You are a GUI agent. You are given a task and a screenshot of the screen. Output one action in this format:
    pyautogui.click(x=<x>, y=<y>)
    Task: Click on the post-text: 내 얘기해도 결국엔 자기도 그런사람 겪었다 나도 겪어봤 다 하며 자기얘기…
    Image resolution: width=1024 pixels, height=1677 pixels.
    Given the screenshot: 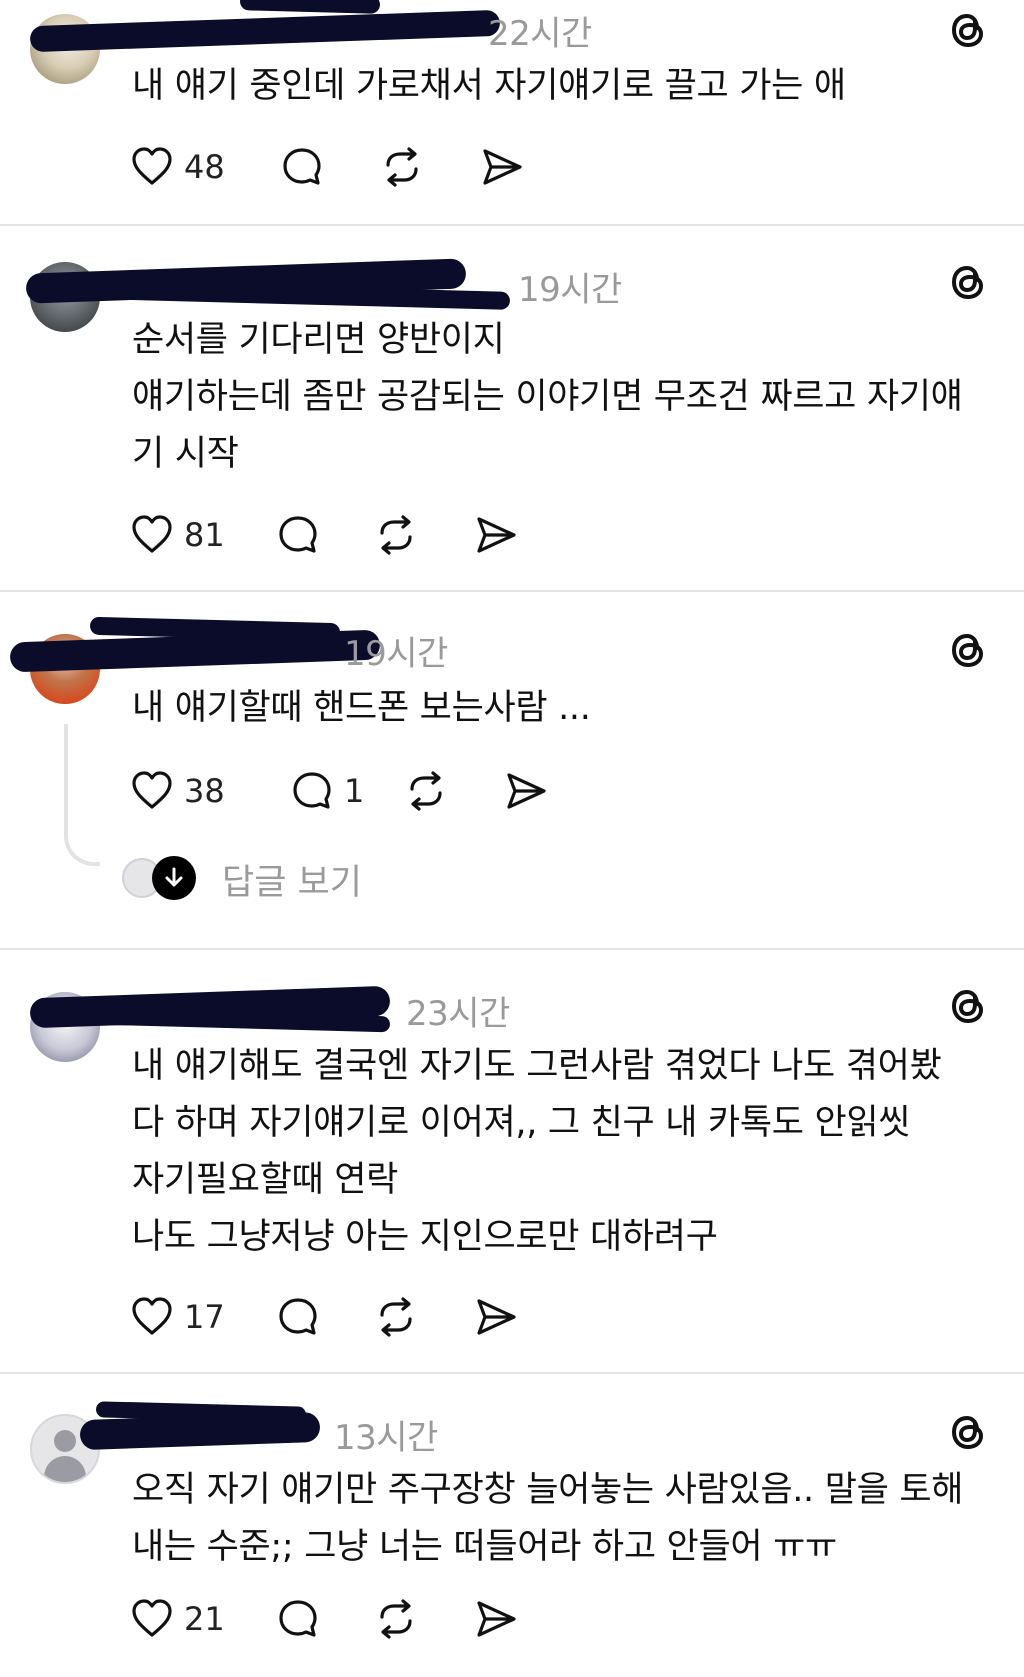 What is the action you would take?
    pyautogui.click(x=567, y=1152)
    